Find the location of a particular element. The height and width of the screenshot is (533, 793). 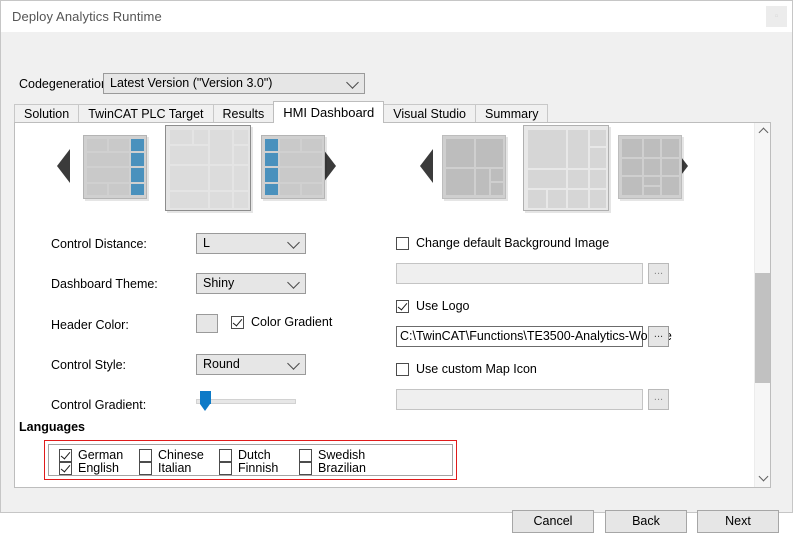

tab-solution: Solution is located at coordinates (47, 113).